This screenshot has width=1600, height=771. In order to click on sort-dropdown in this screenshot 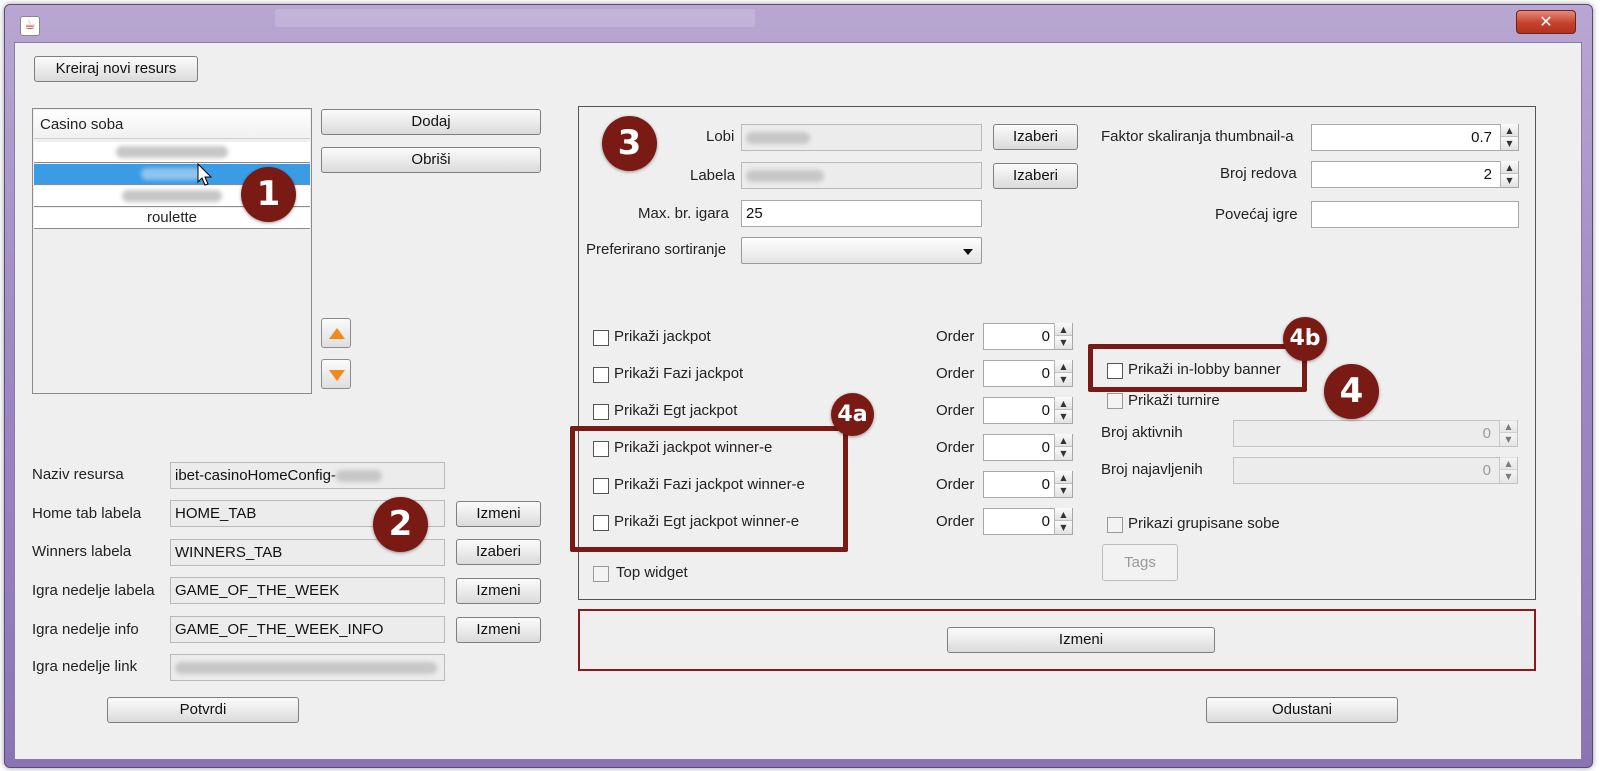, I will do `click(861, 250)`.